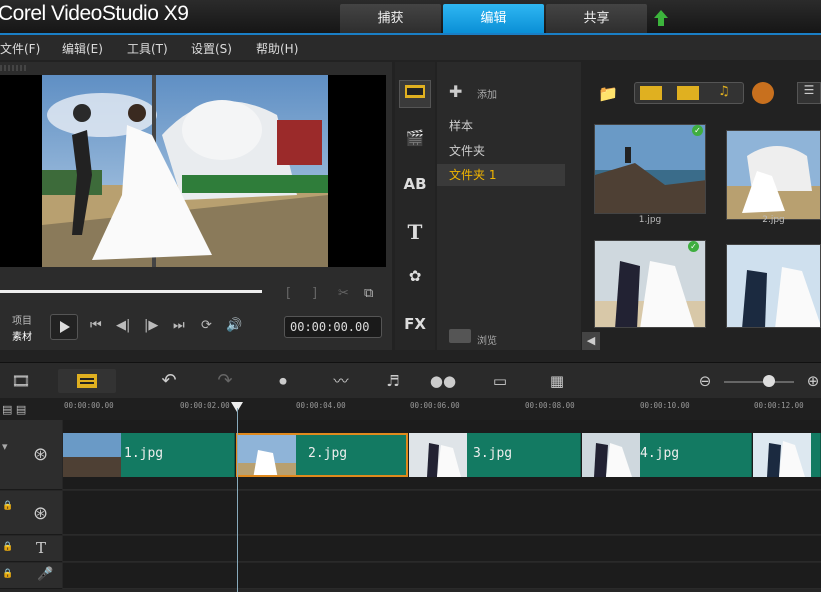 Image resolution: width=821 pixels, height=592 pixels. Describe the element at coordinates (415, 138) in the screenshot. I see `instant-project-icon: 🎬` at that location.